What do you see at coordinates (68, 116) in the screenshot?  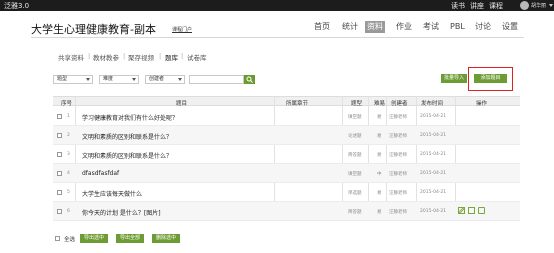 I see `row-index: 1` at bounding box center [68, 116].